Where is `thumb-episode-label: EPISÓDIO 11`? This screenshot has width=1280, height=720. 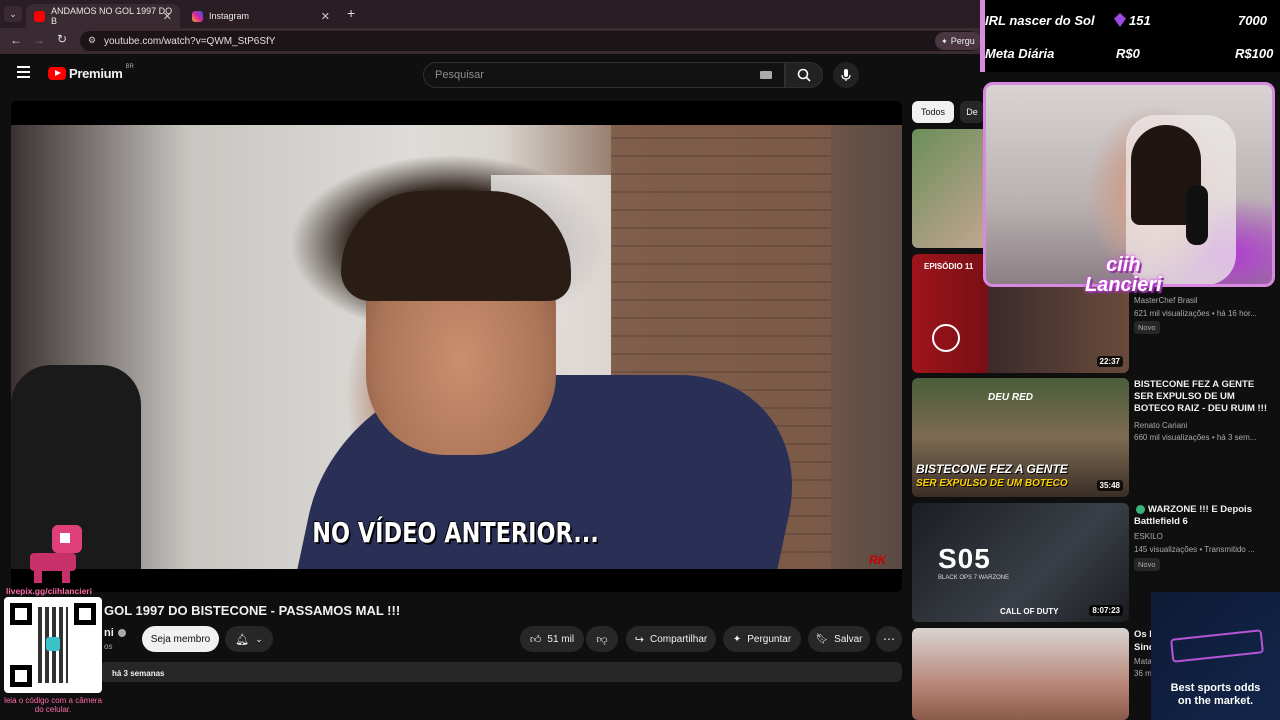 thumb-episode-label: EPISÓDIO 11 is located at coordinates (949, 266).